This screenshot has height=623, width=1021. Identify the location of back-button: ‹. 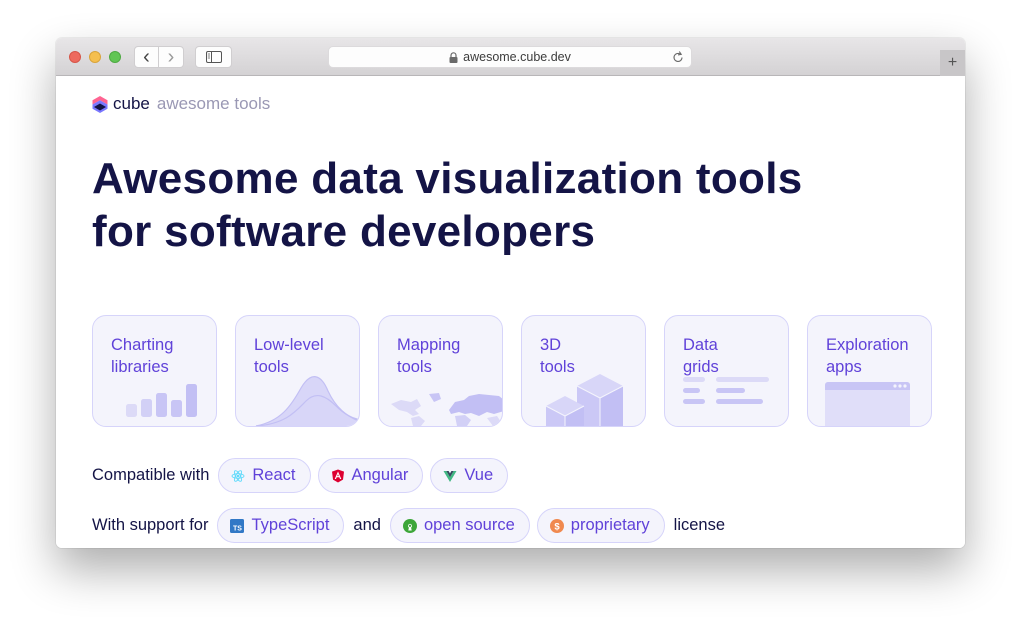
(146, 57).